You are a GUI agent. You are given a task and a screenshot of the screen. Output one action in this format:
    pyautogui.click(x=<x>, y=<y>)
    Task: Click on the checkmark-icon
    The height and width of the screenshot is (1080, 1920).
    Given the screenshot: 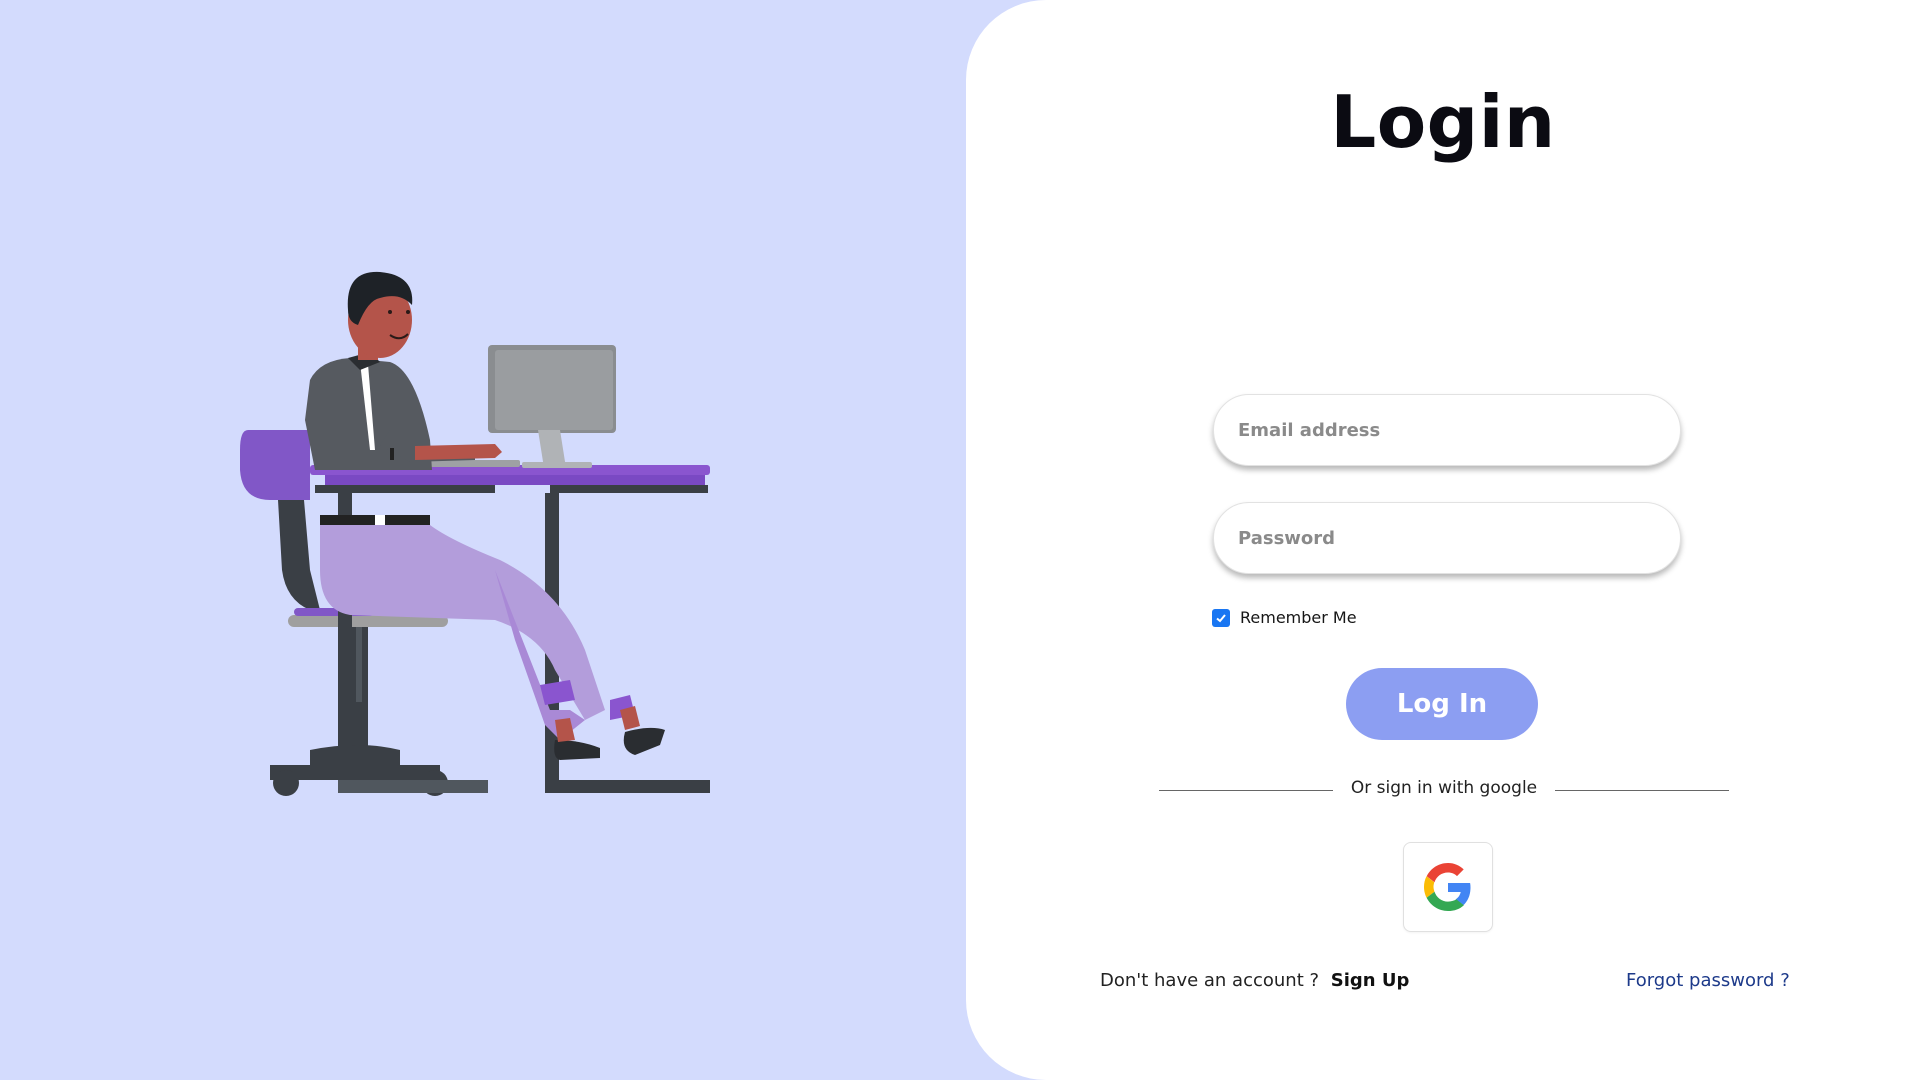 What is the action you would take?
    pyautogui.click(x=1221, y=617)
    